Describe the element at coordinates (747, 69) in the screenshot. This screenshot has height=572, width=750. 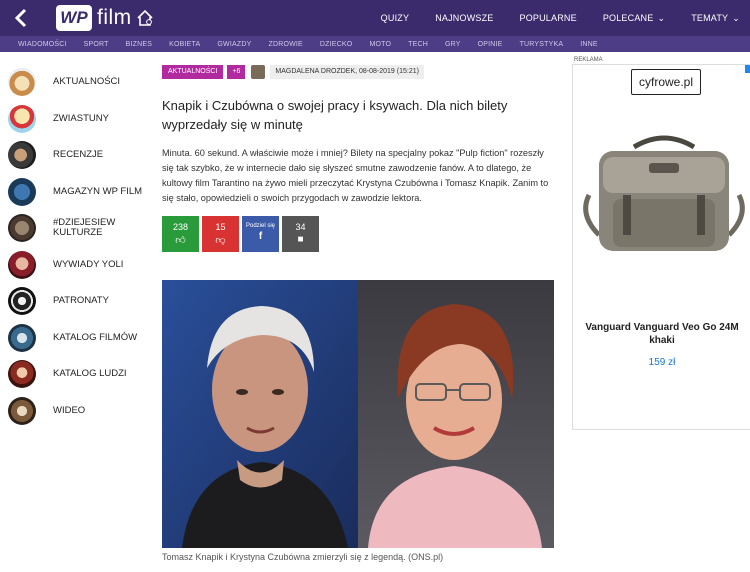
I see `ad-choices-icon` at that location.